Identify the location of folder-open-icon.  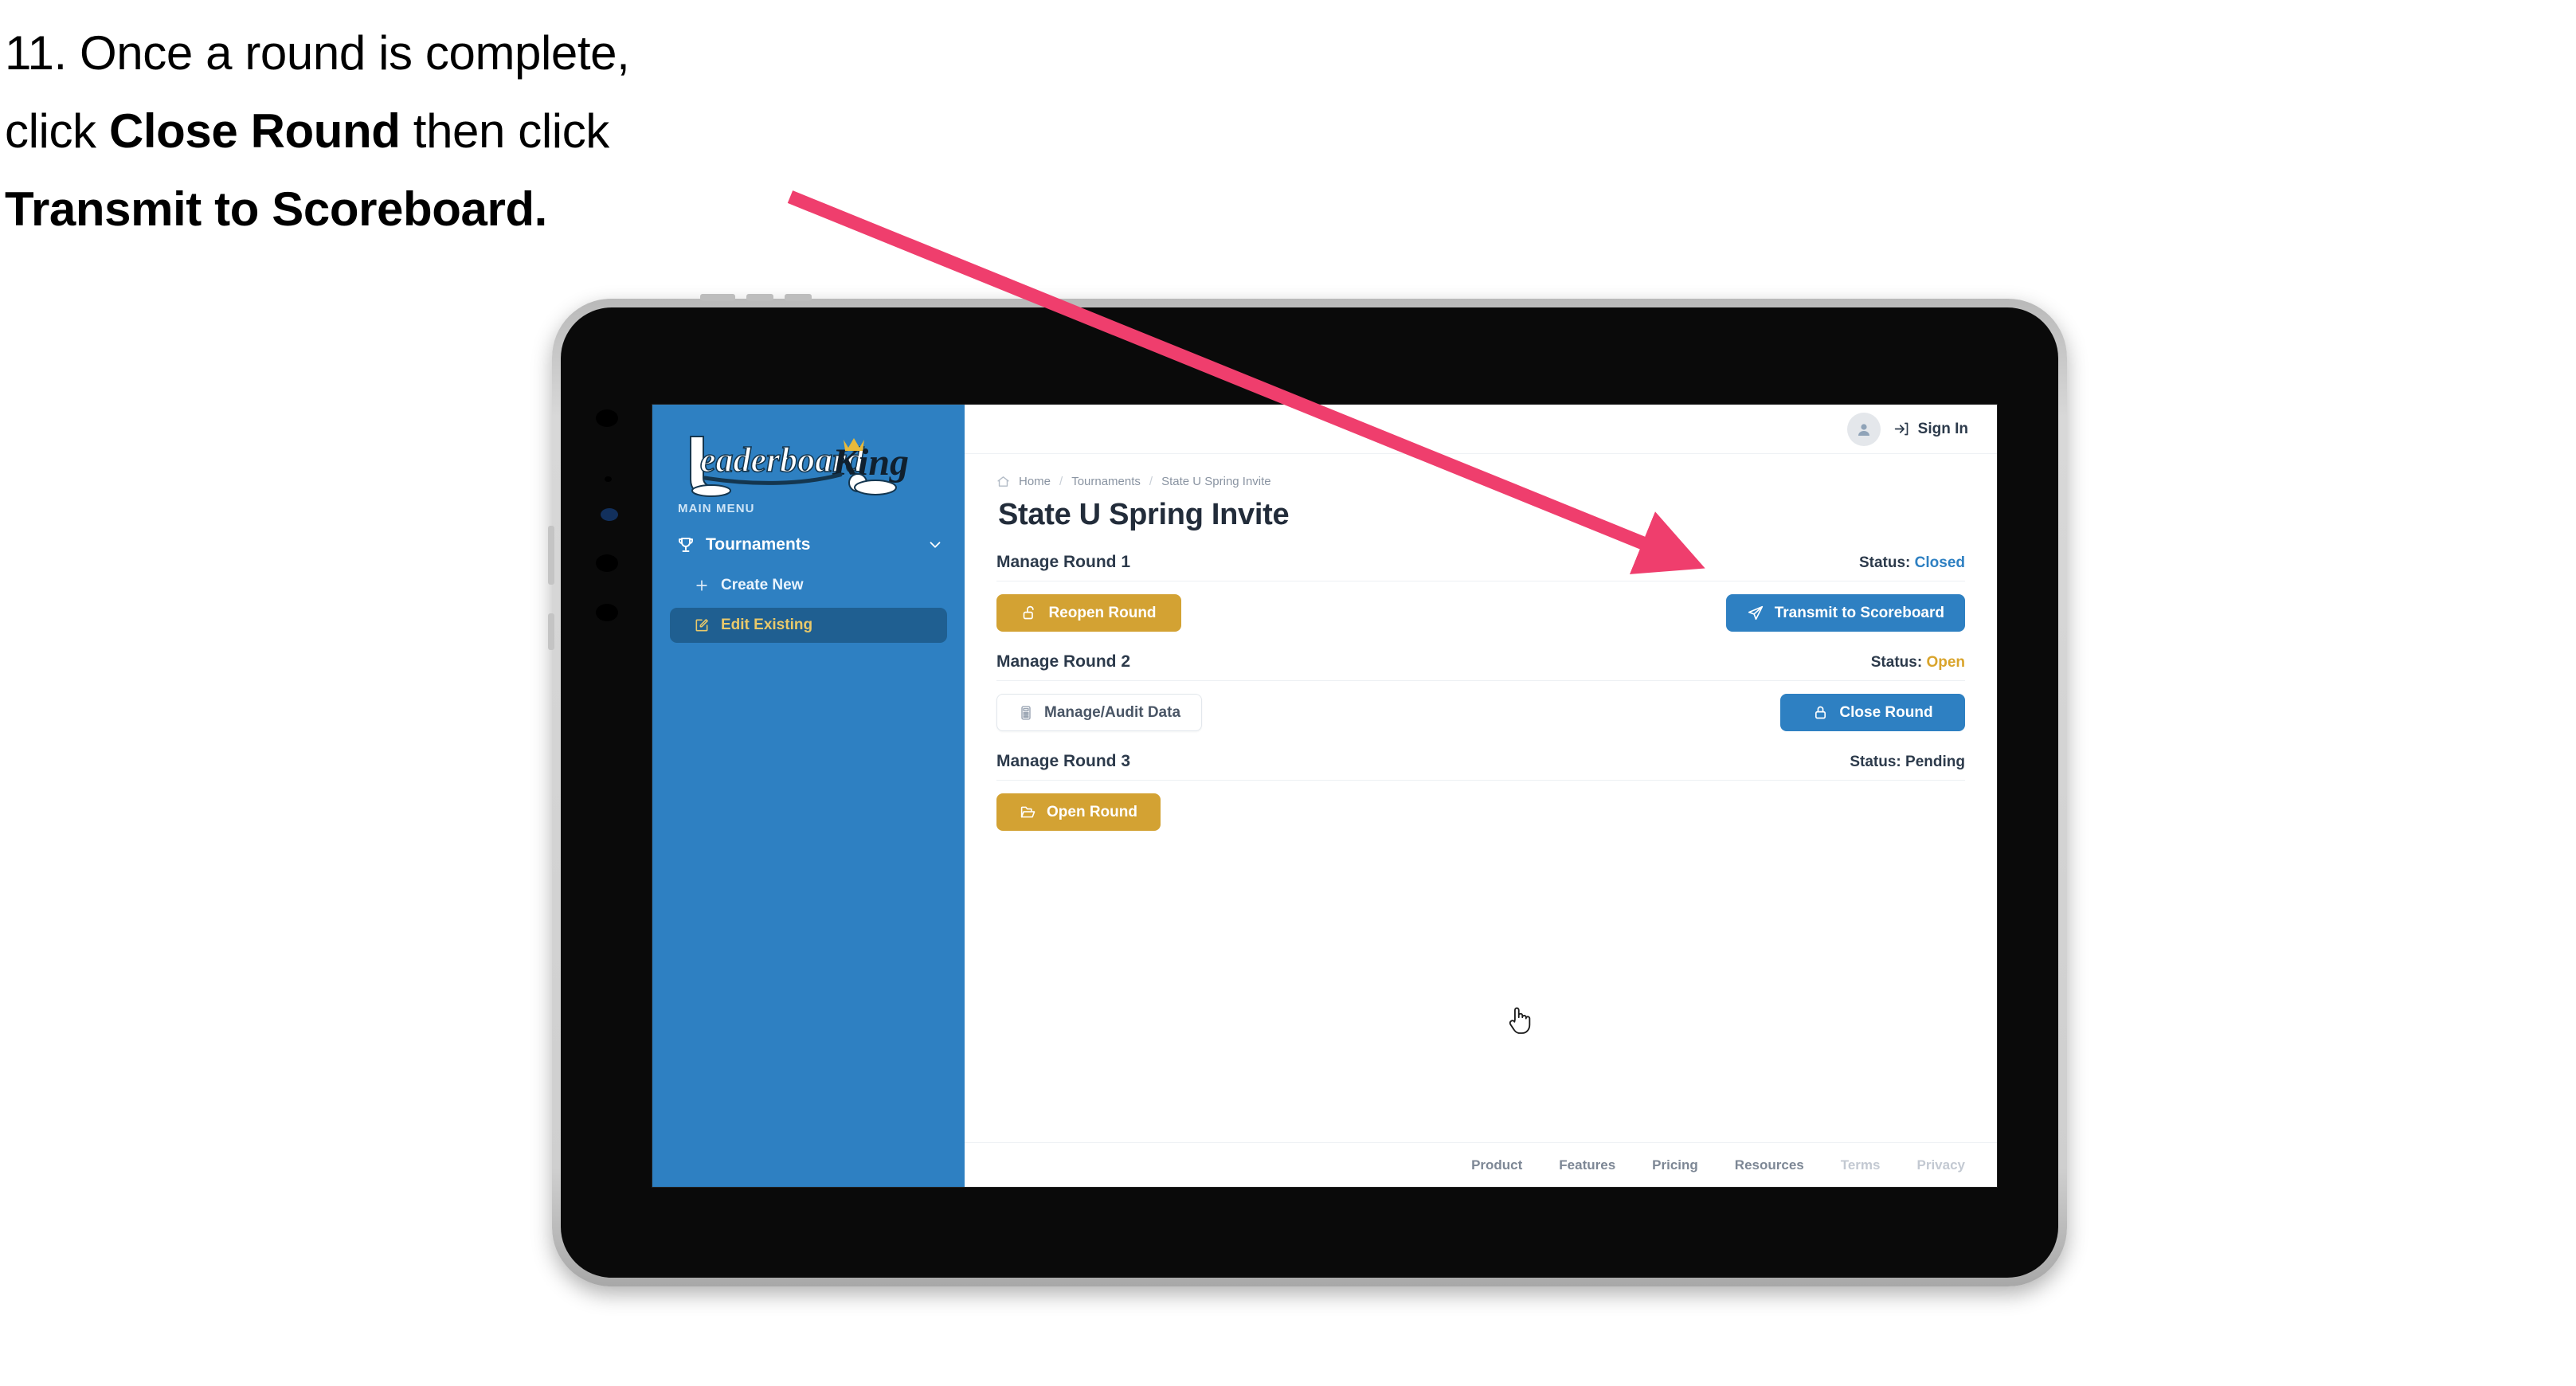
(1028, 812).